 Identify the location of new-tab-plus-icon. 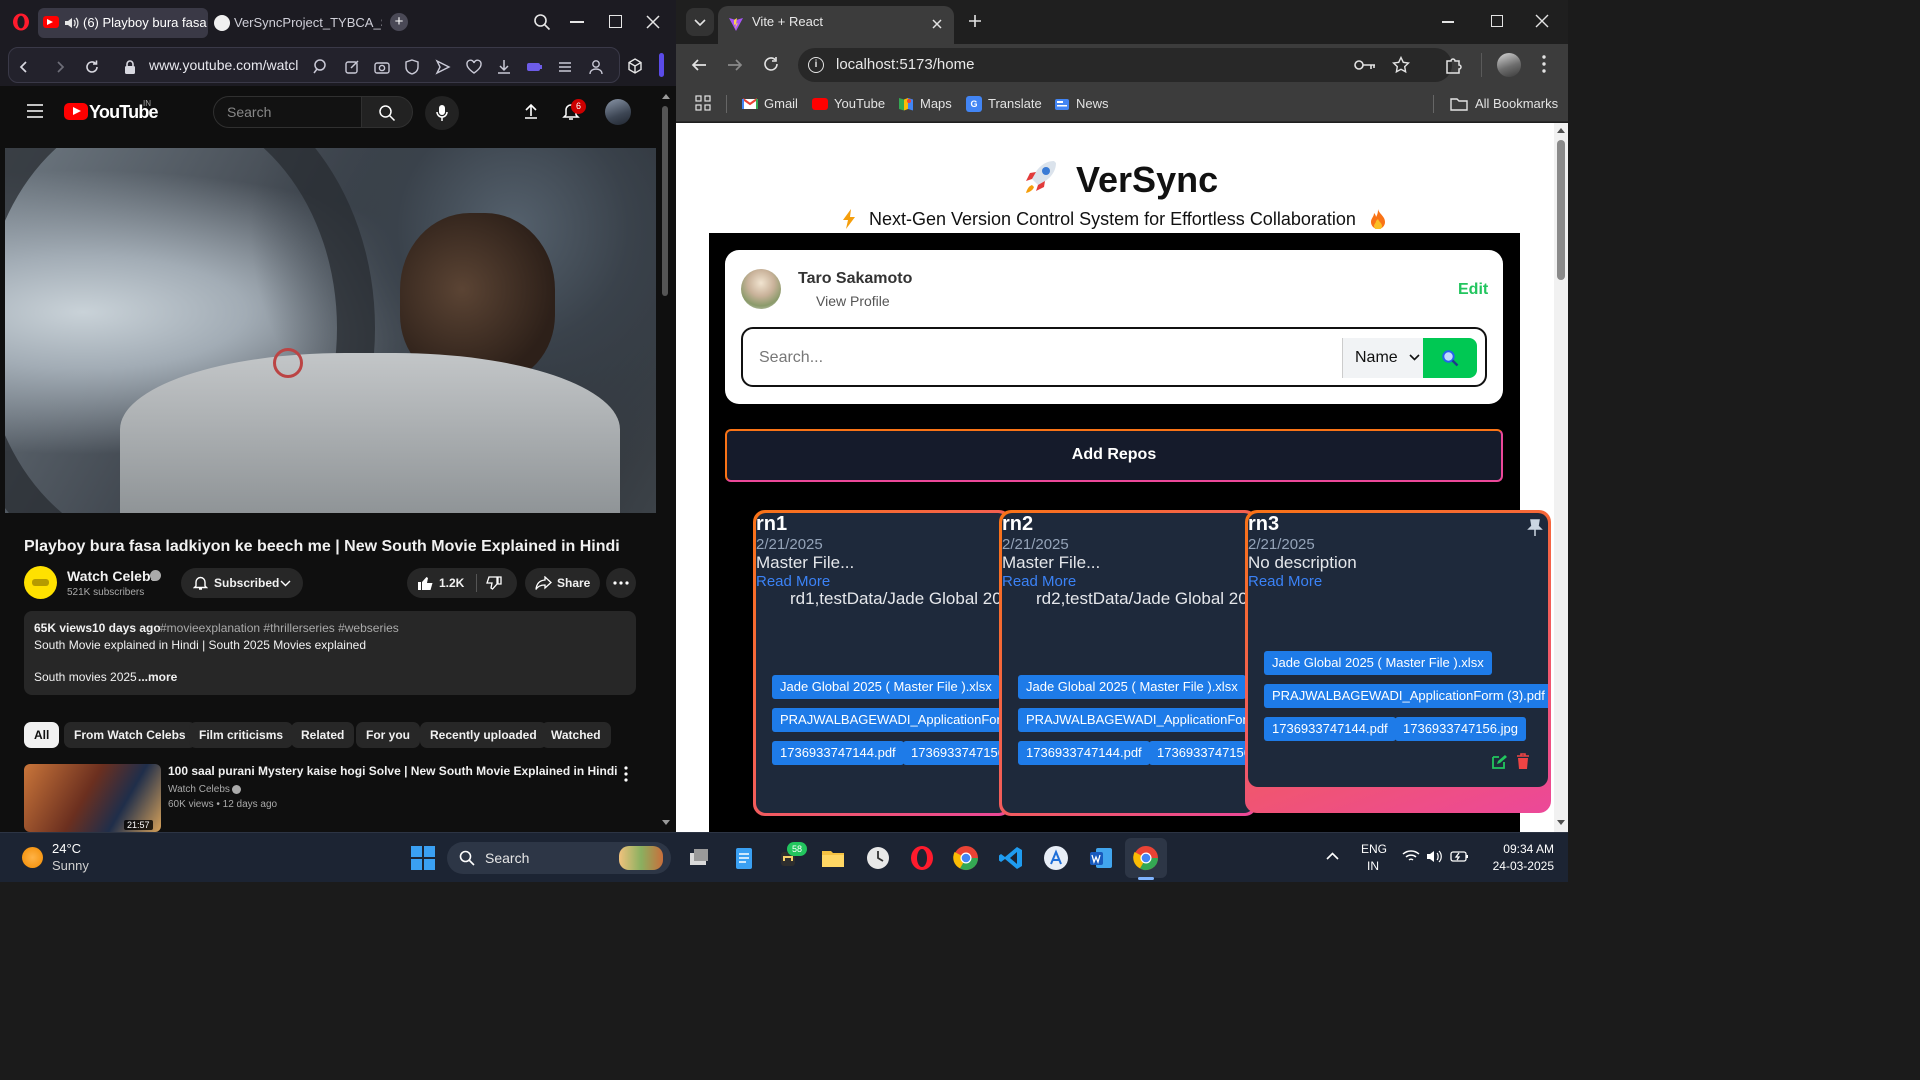
(975, 21).